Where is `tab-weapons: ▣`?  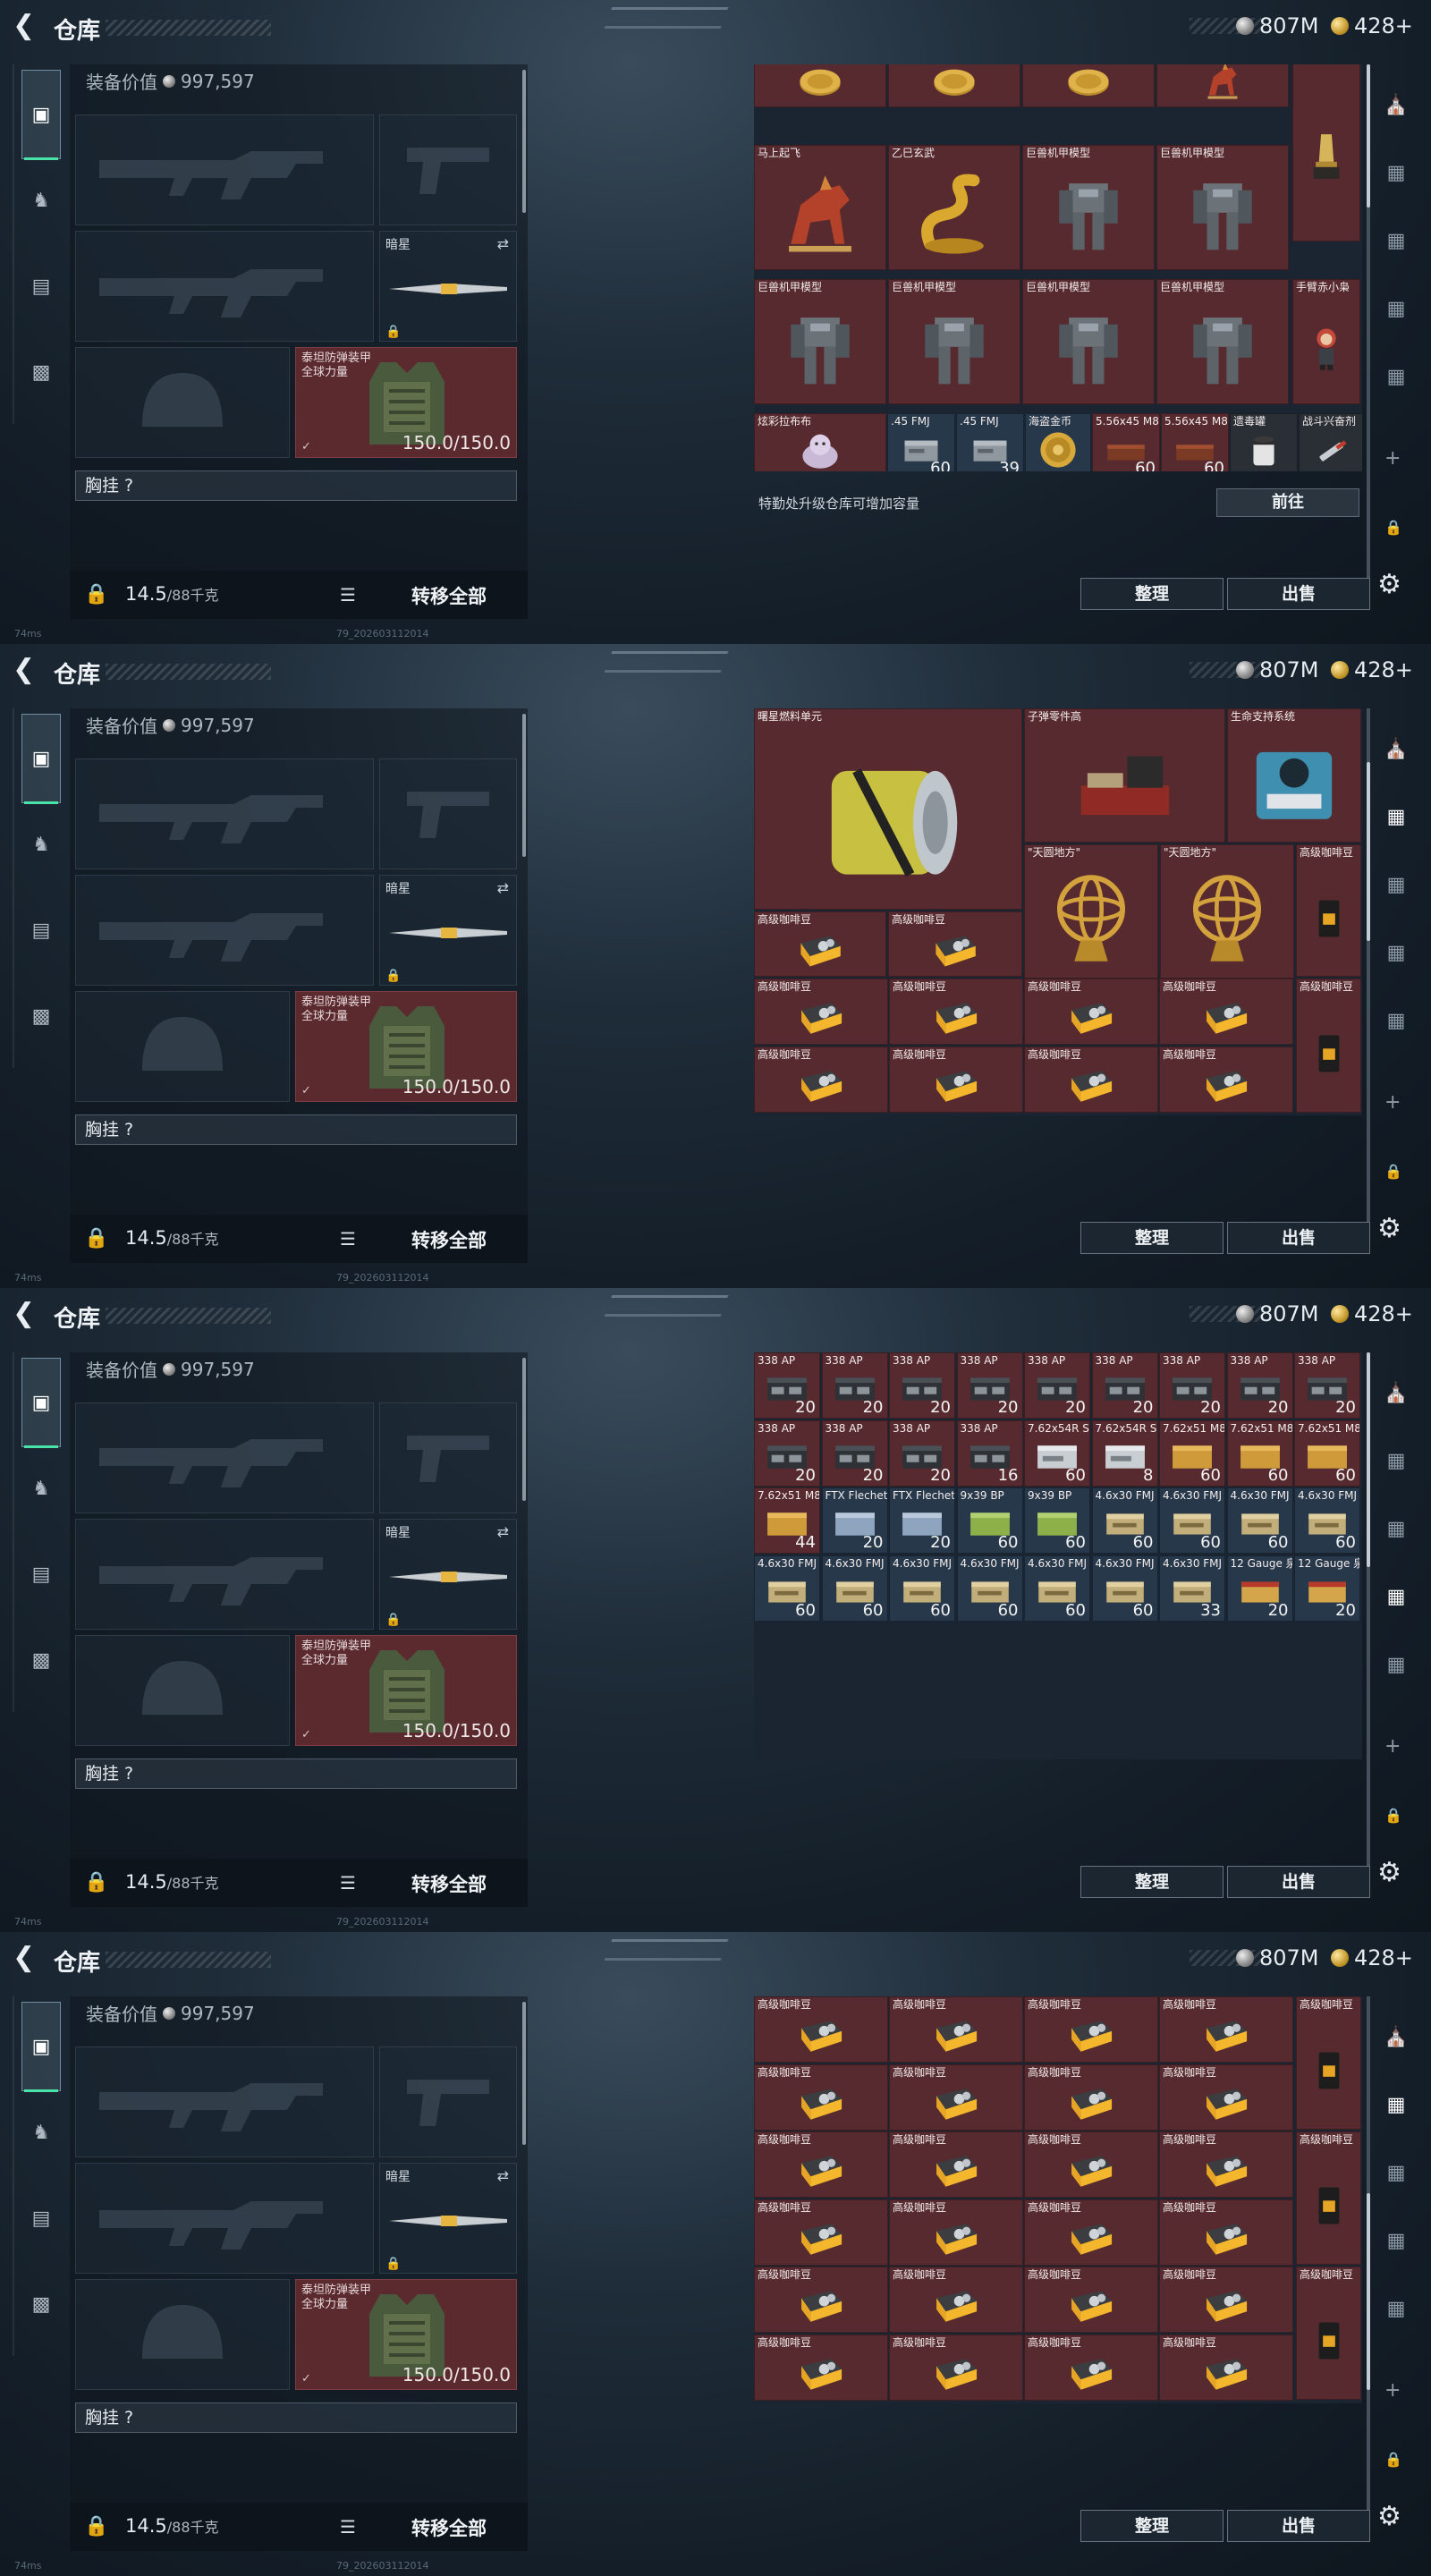
tab-weapons: ▣ is located at coordinates (41, 2047).